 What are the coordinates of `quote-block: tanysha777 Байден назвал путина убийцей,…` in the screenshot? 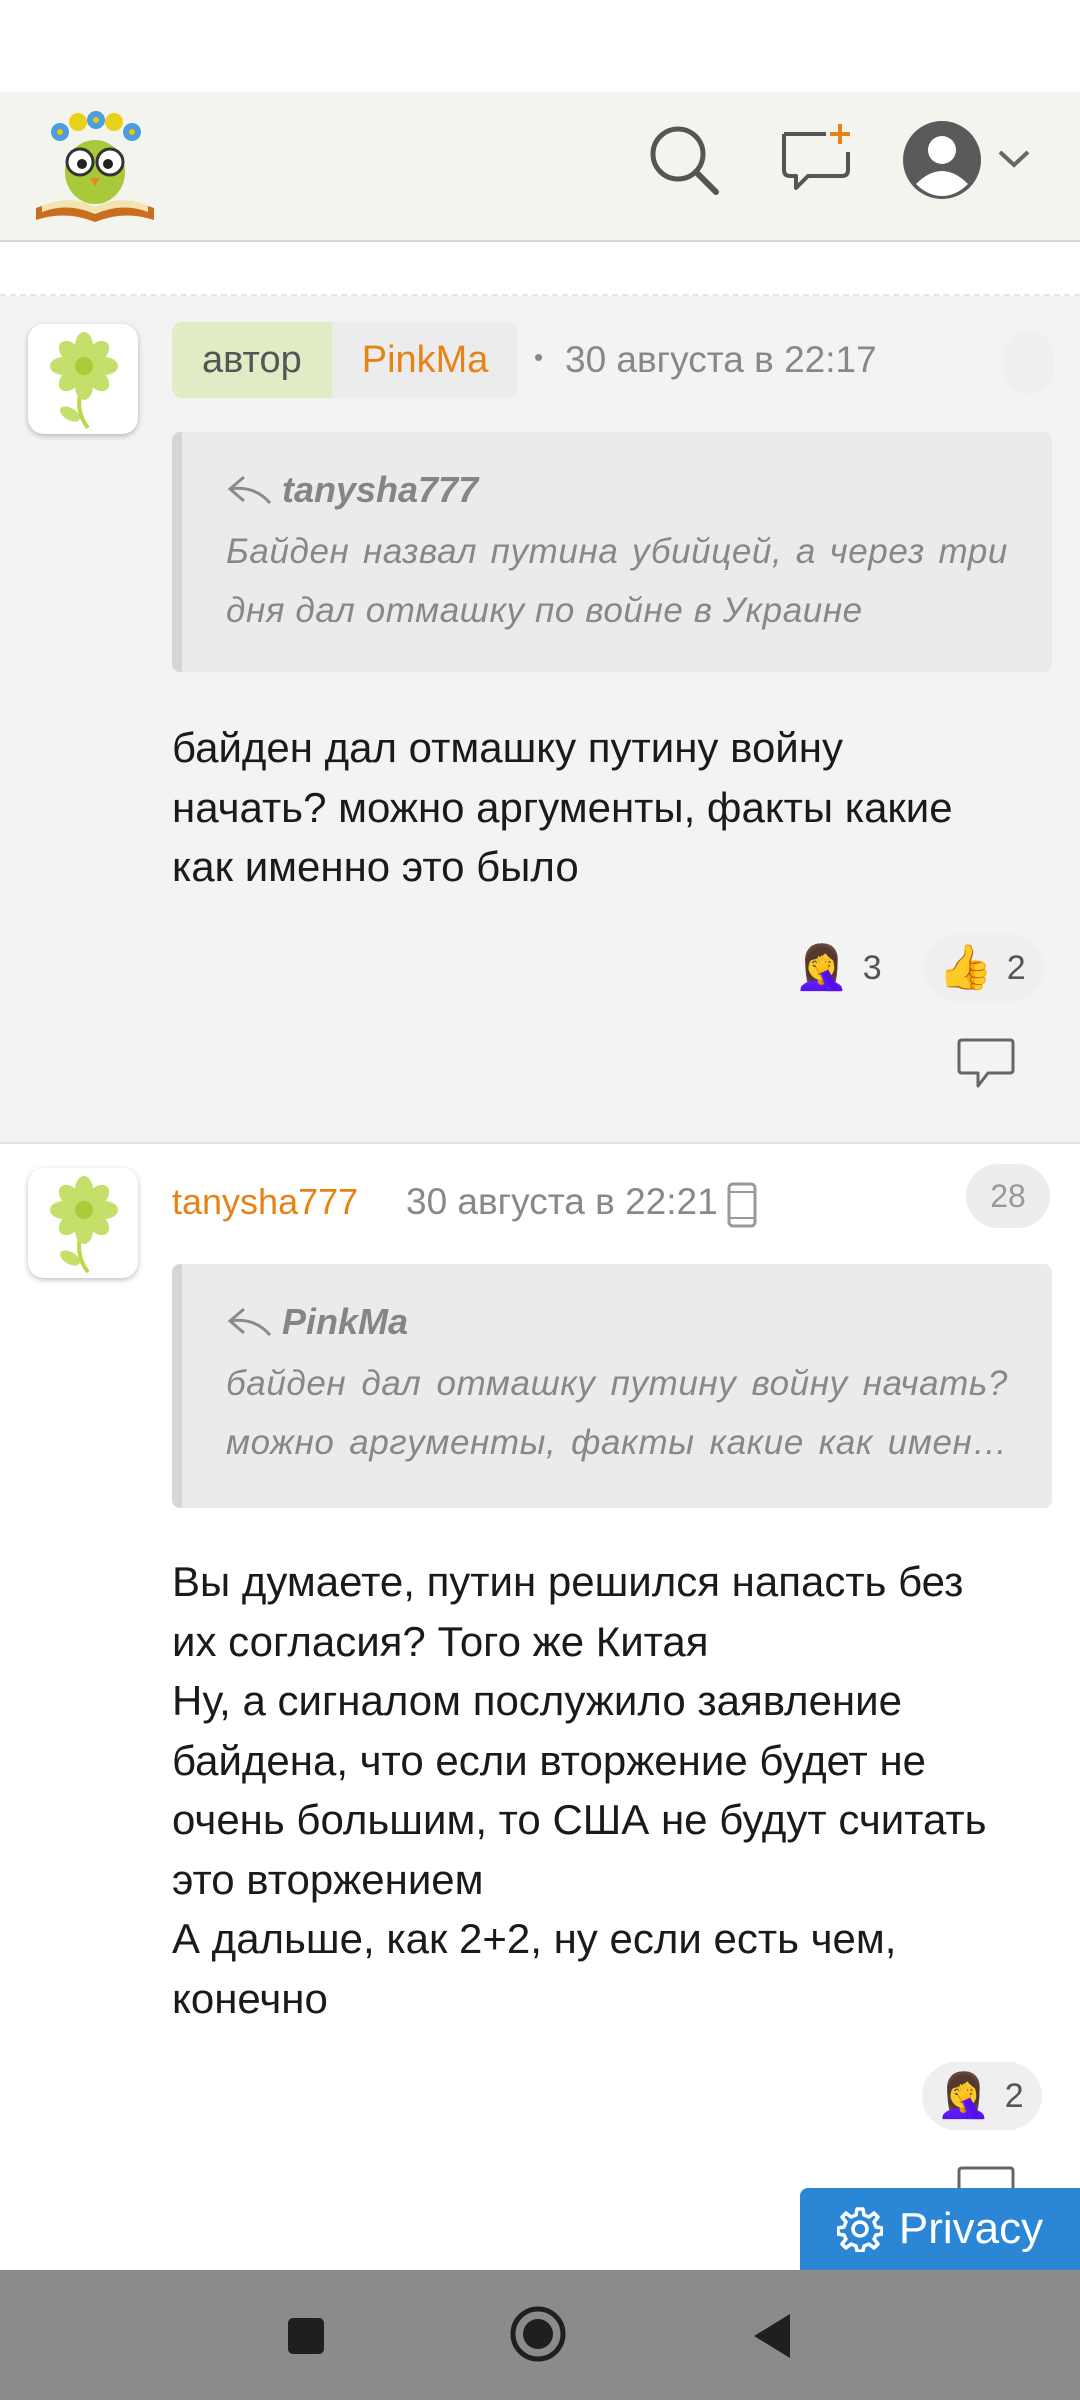 It's located at (612, 552).